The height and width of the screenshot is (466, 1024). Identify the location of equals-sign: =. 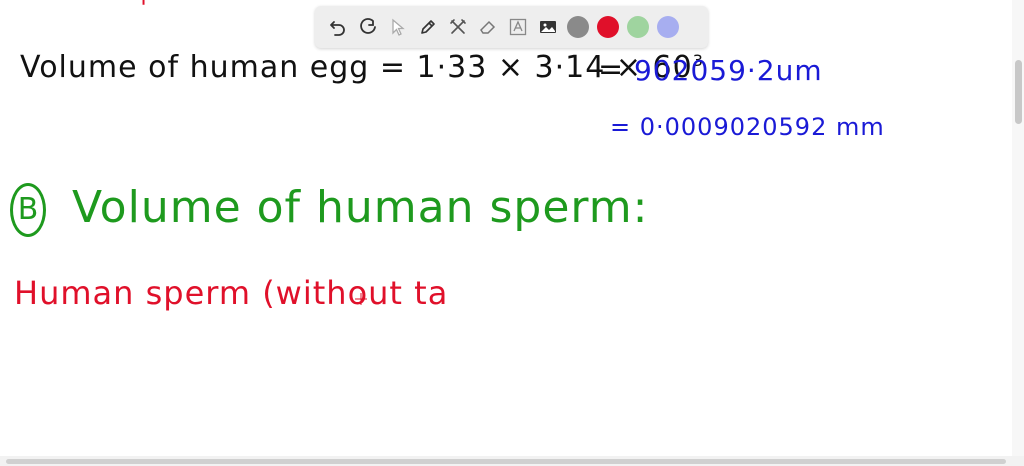
(611, 69).